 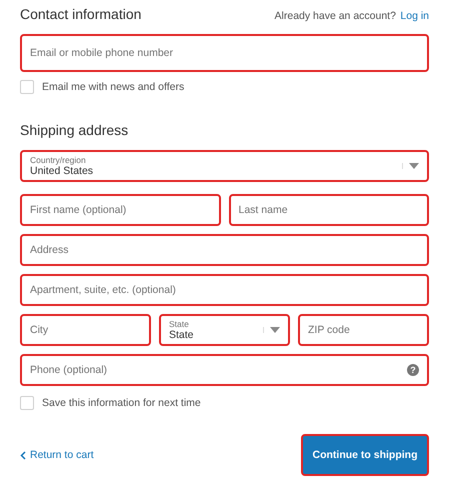 What do you see at coordinates (81, 14) in the screenshot?
I see `section-title: Contact information` at bounding box center [81, 14].